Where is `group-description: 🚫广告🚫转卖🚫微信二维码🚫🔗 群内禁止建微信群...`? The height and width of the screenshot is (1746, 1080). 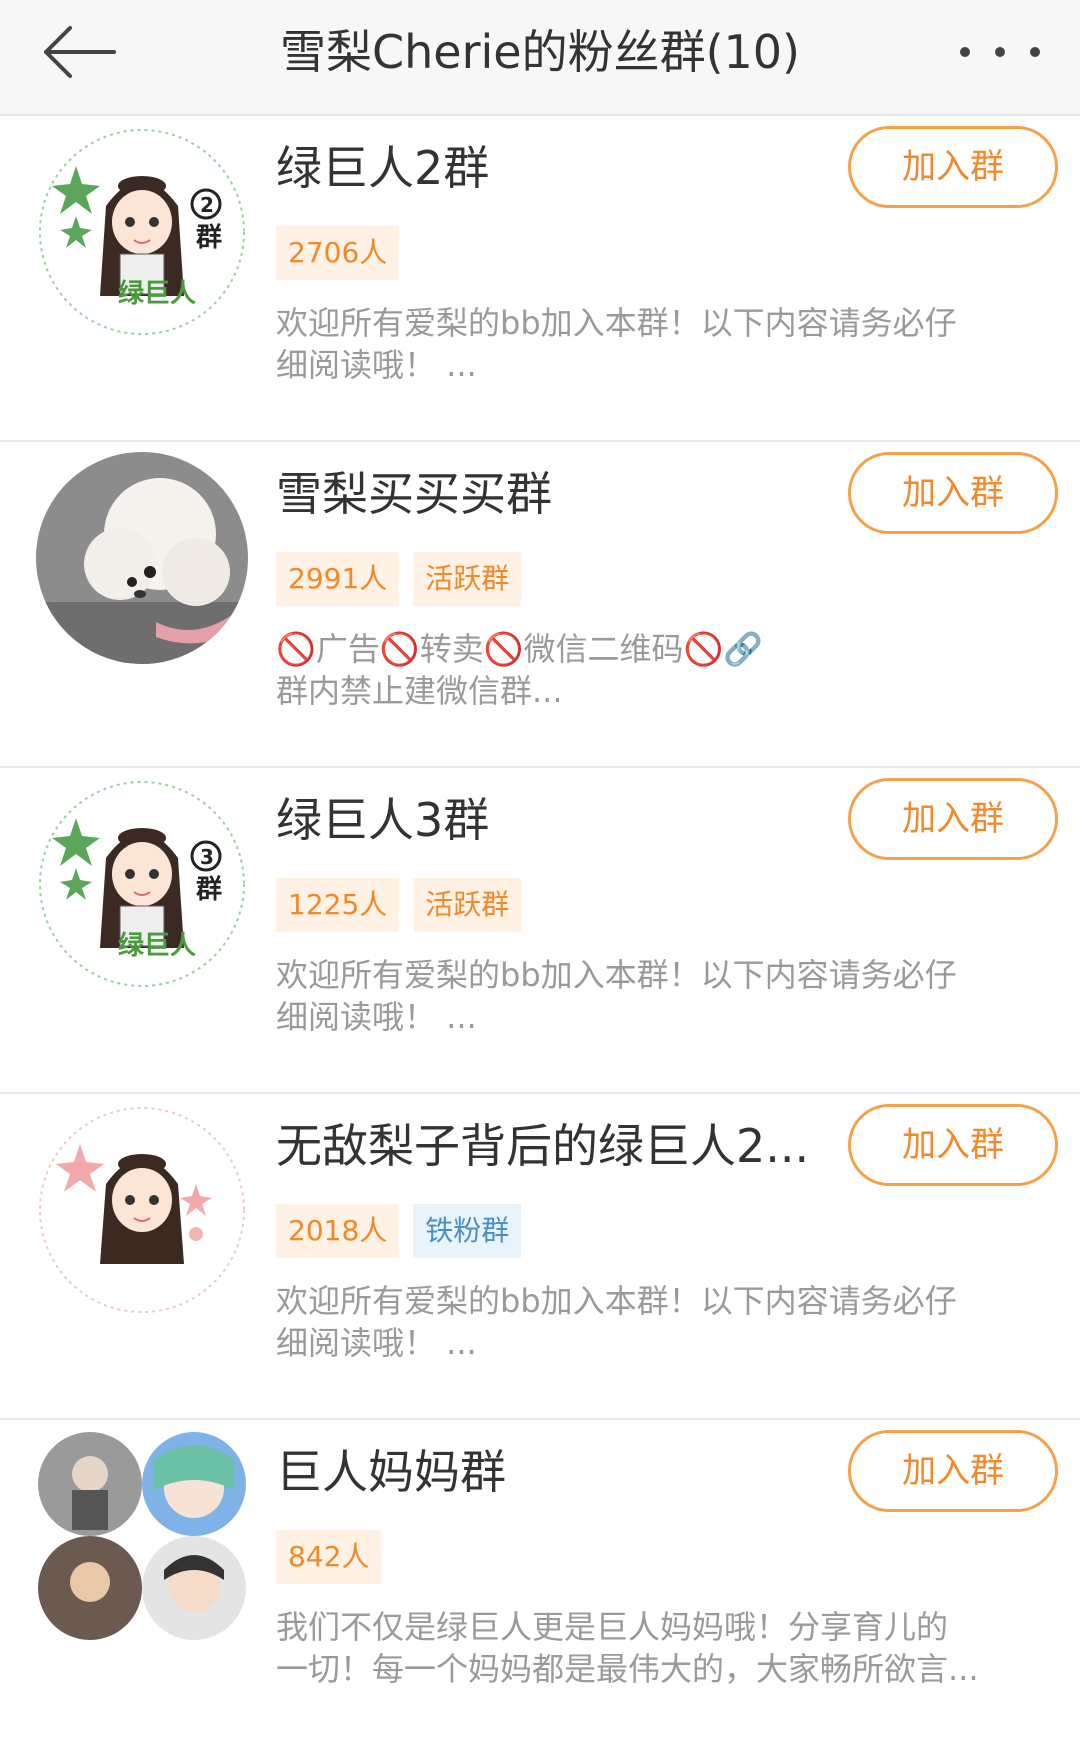 group-description: 🚫广告🚫转卖🚫微信二维码🚫🔗 群内禁止建微信群... is located at coordinates (661, 670).